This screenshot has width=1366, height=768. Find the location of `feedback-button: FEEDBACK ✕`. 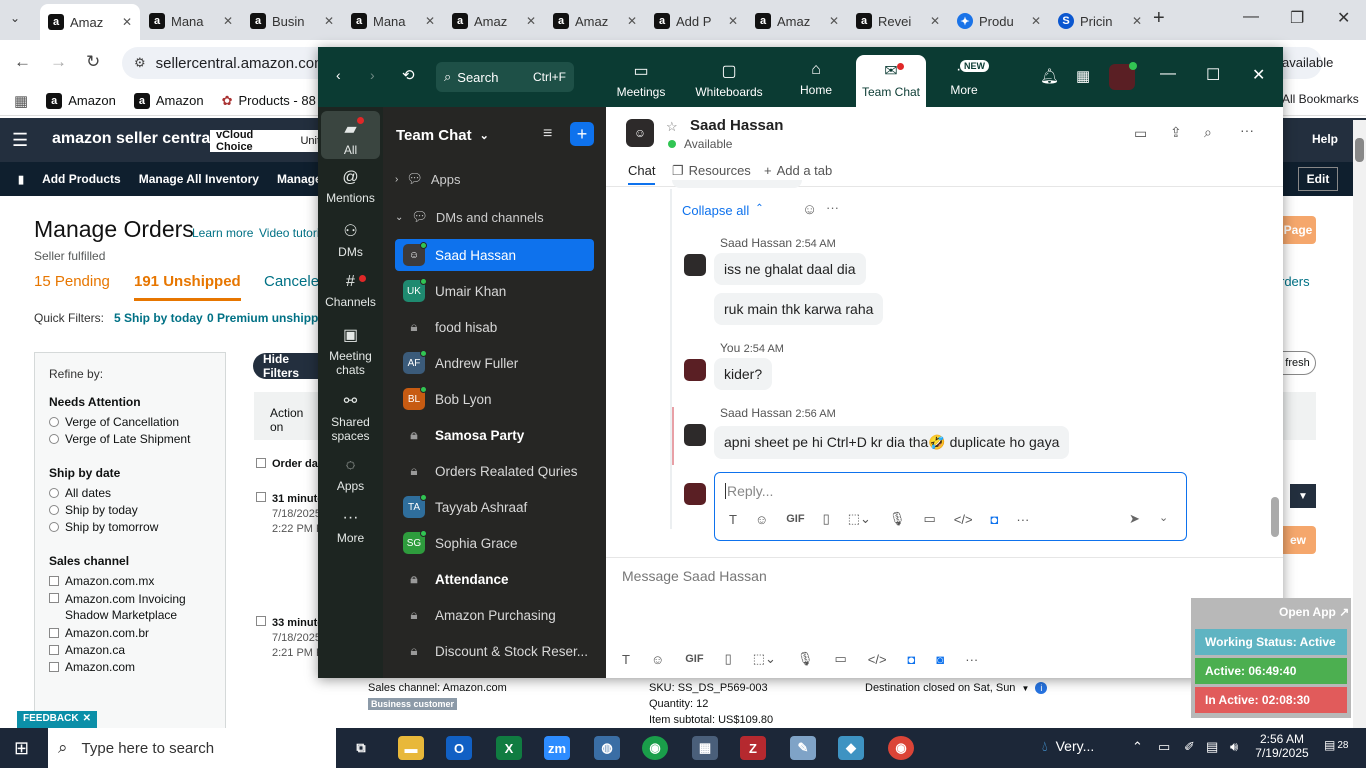

feedback-button: FEEDBACK ✕ is located at coordinates (57, 719).